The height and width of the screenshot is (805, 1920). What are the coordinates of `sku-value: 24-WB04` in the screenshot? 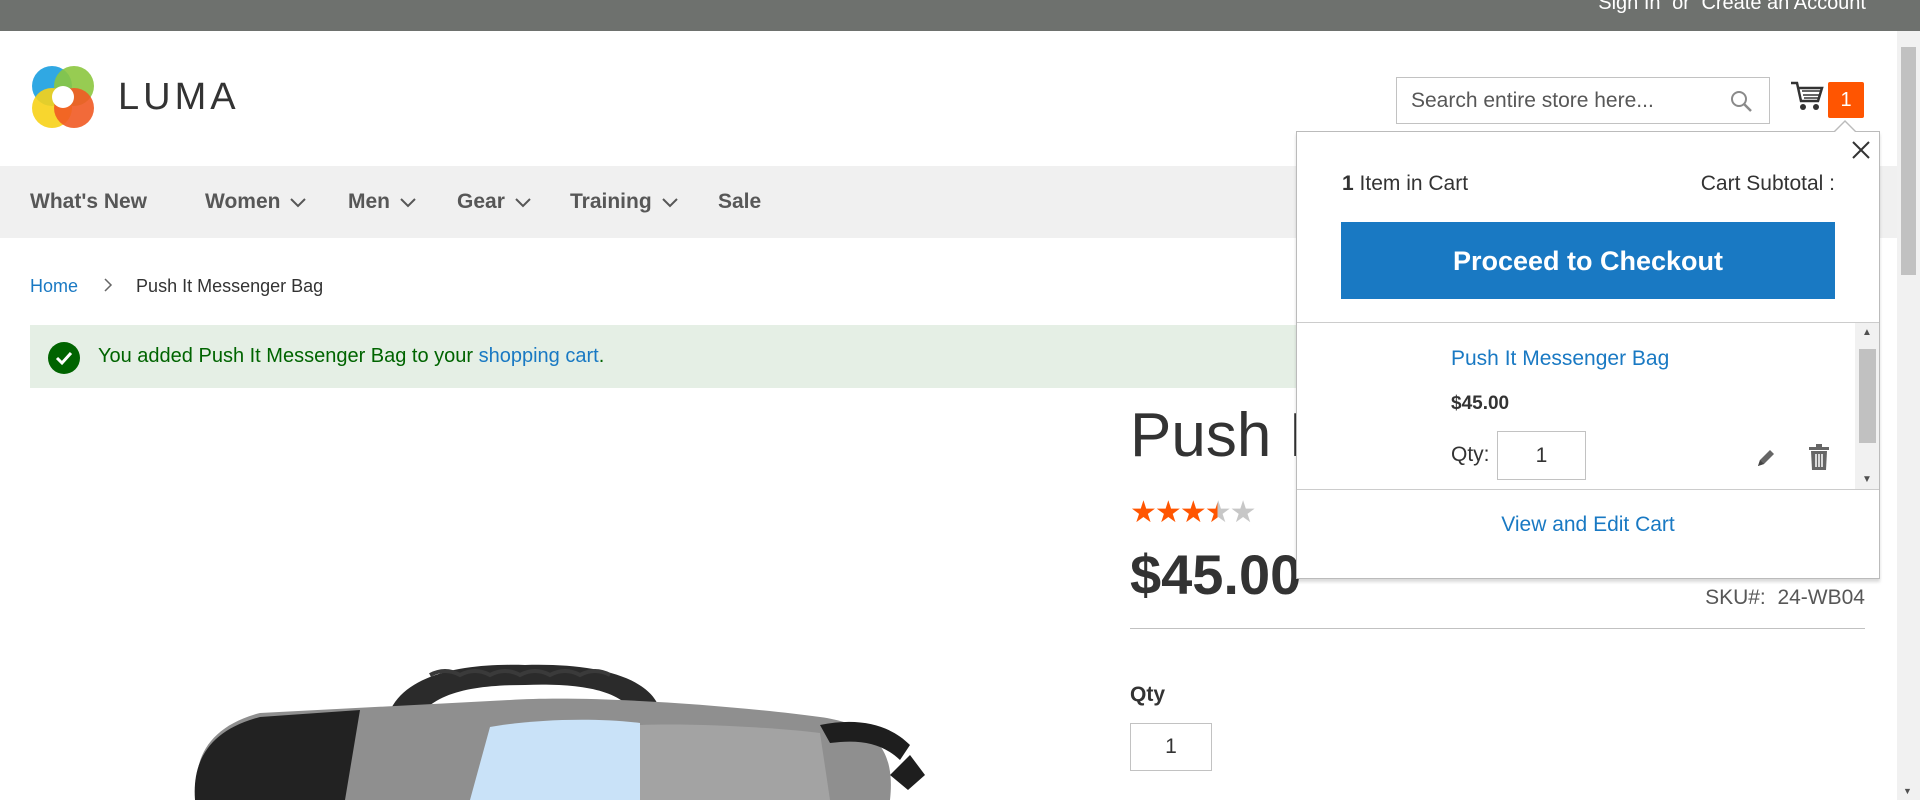 It's located at (1821, 597).